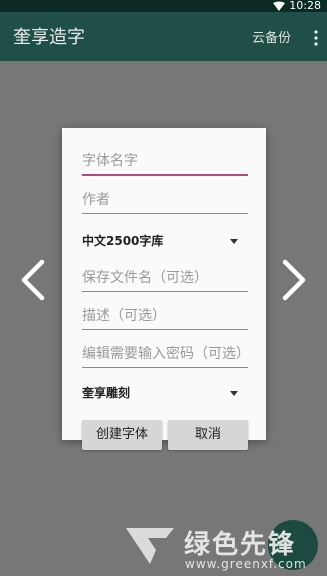  I want to click on font-name-input, so click(165, 161).